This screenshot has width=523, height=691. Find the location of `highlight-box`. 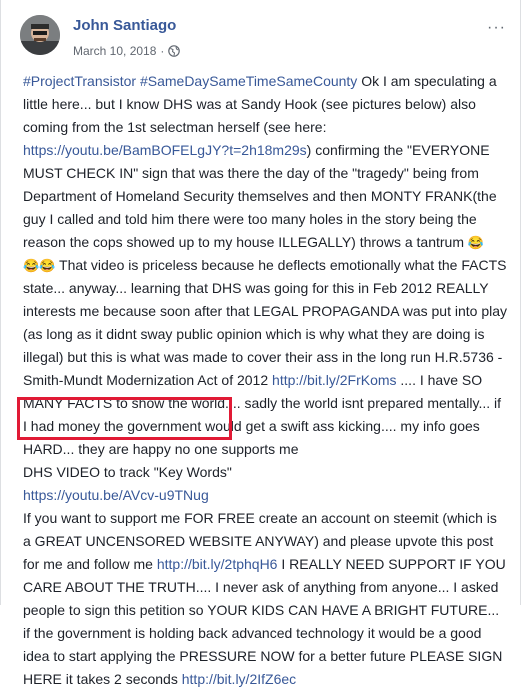

highlight-box is located at coordinates (124, 418).